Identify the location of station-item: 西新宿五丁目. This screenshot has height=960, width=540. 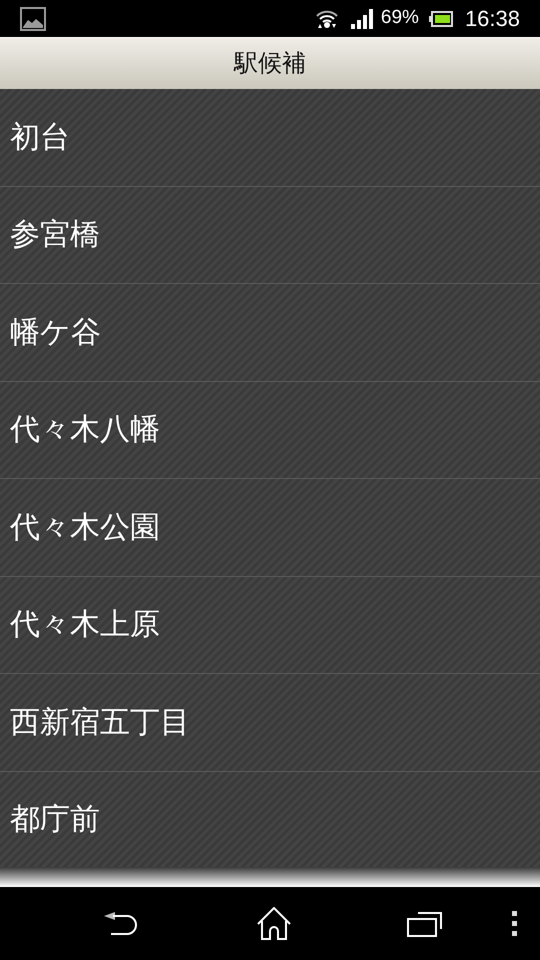
(270, 723).